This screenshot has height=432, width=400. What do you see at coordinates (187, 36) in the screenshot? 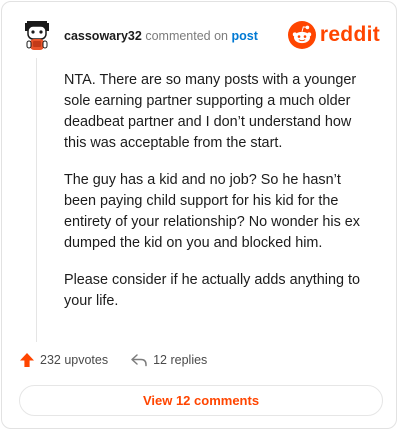
I see `action-text: commented on` at bounding box center [187, 36].